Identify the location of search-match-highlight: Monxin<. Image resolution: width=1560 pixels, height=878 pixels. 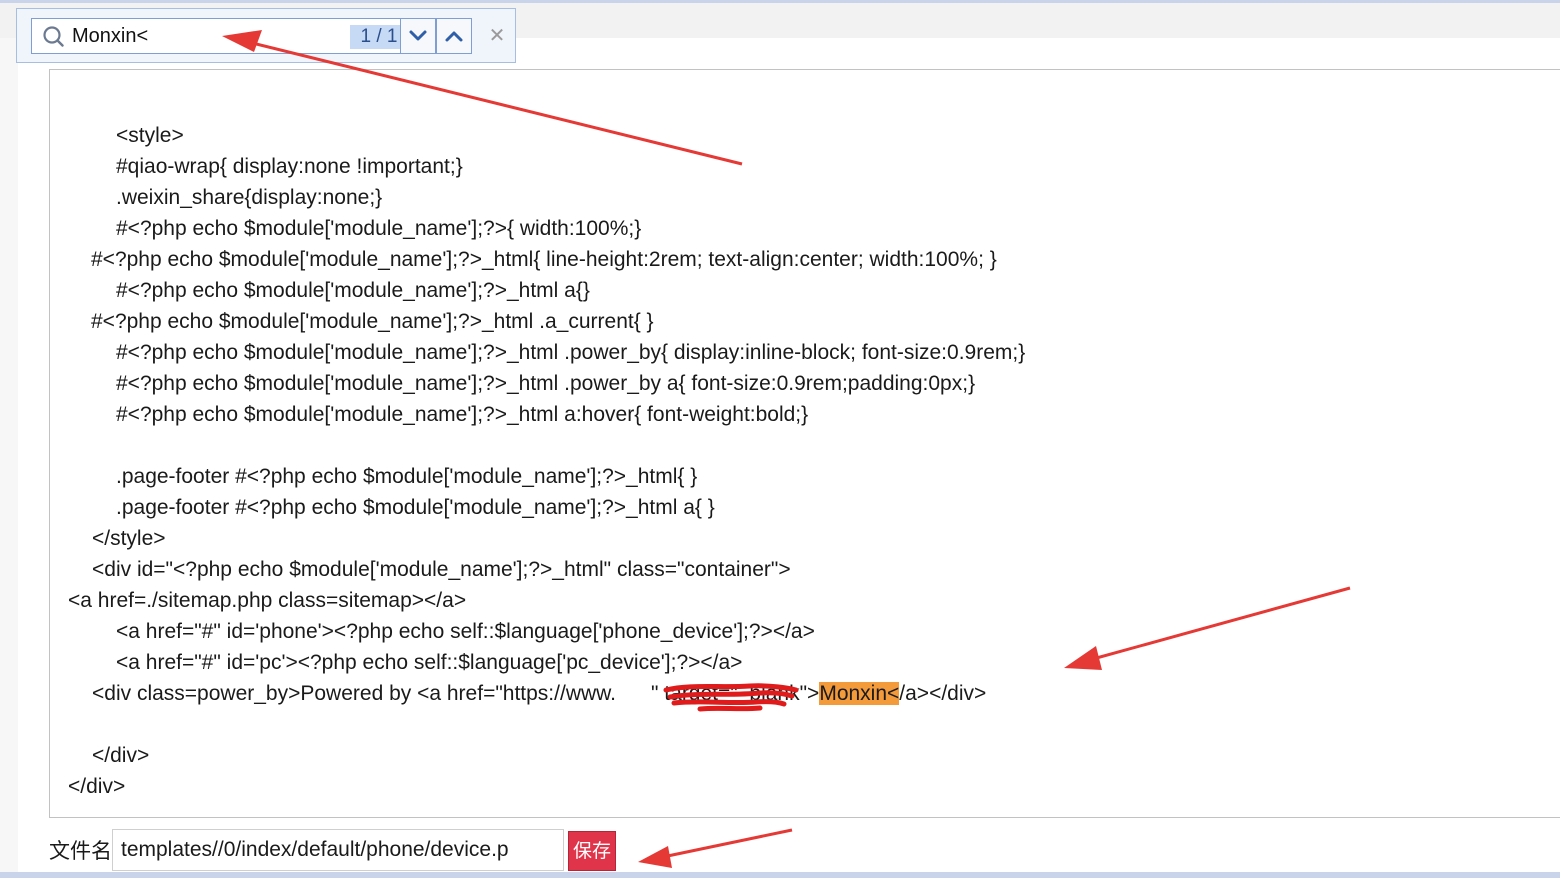
(859, 693).